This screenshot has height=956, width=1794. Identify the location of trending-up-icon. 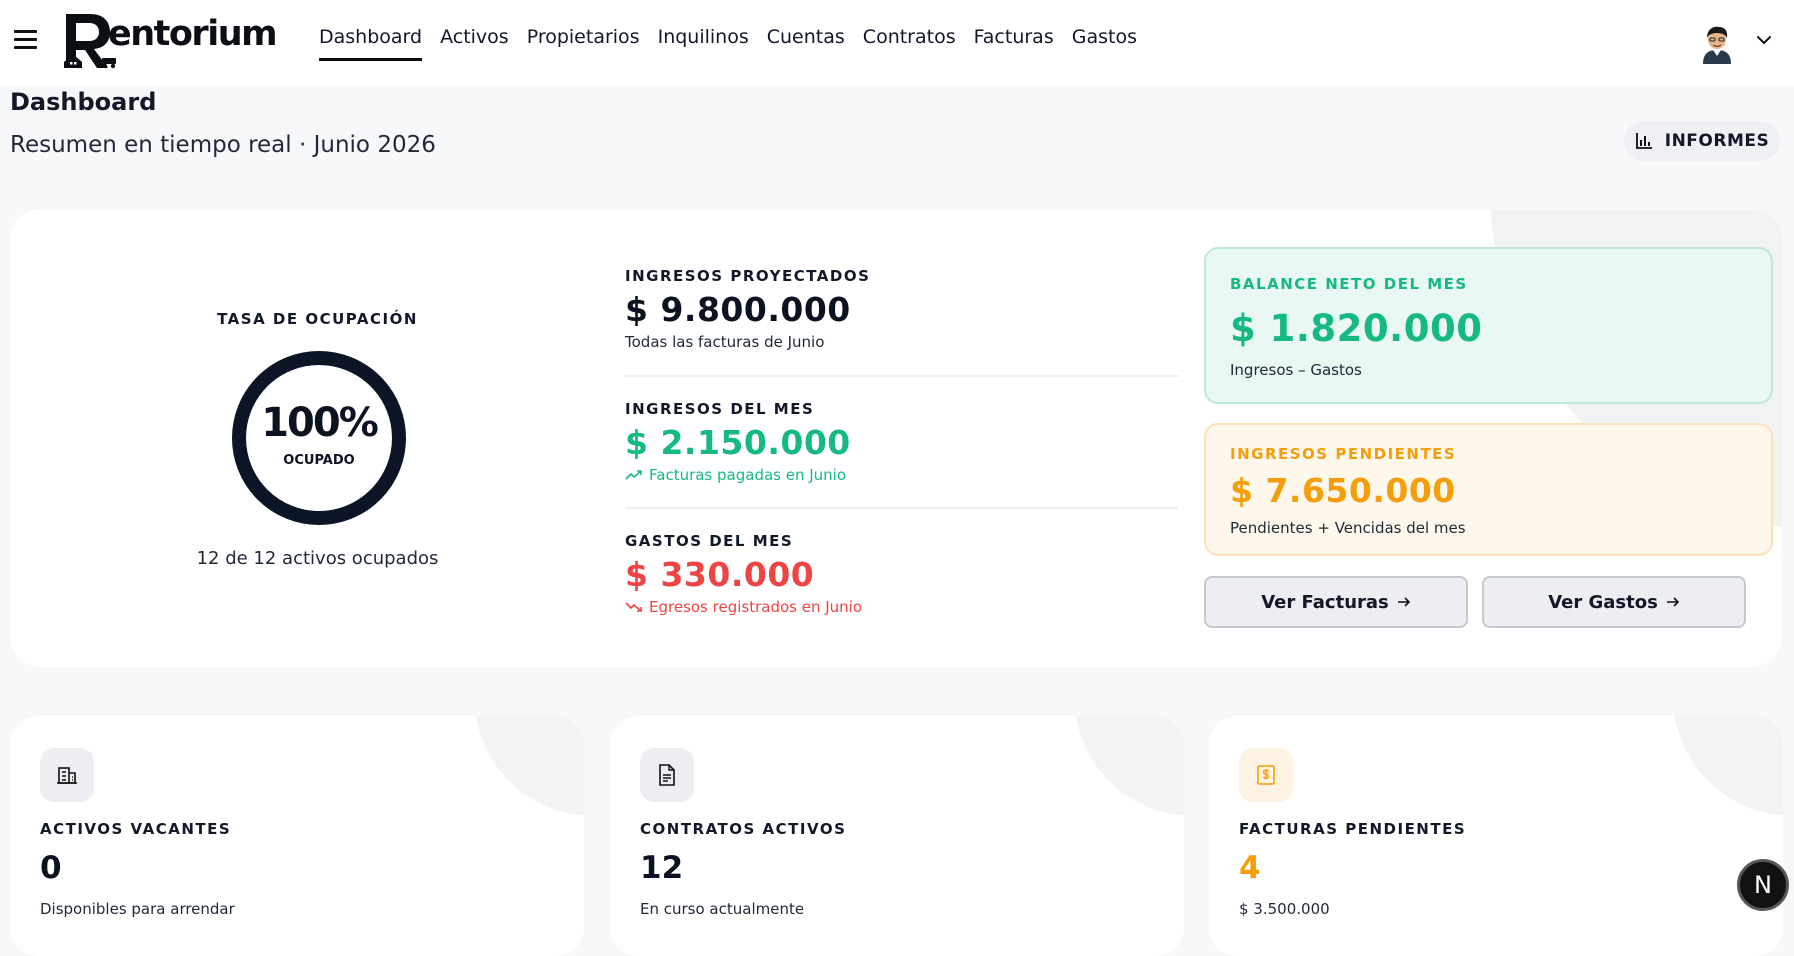
(633, 475).